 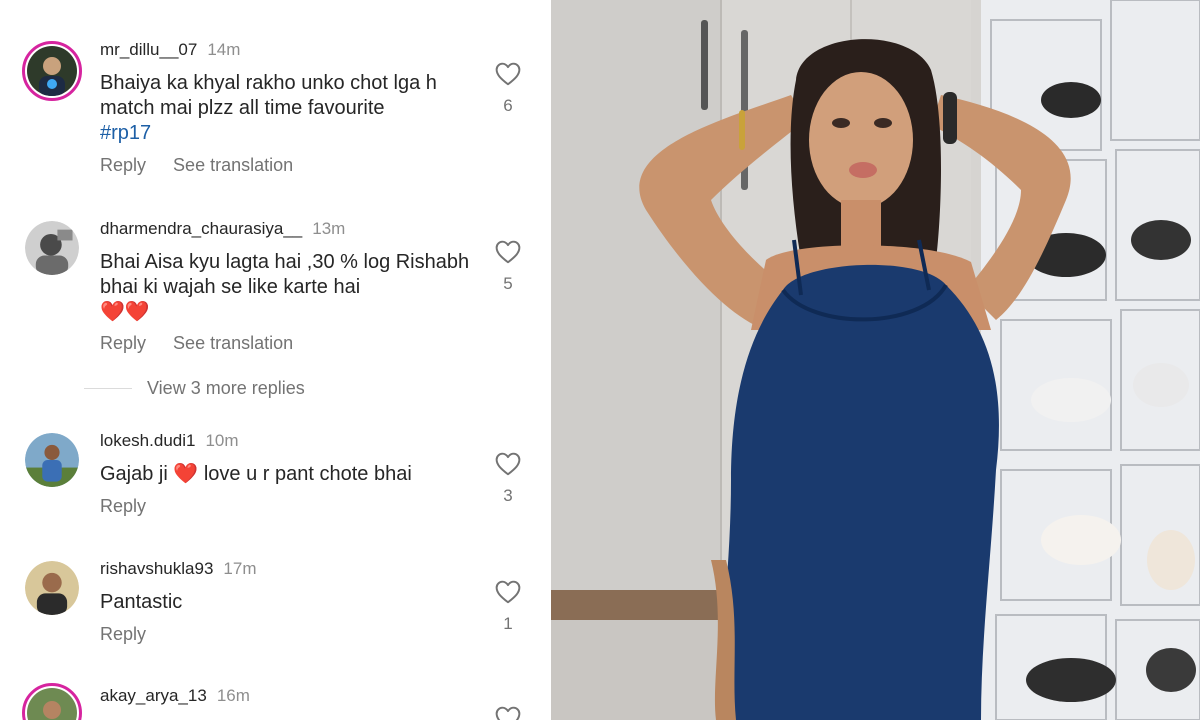 I want to click on comment-meta: mr_dillu__07 14m, so click(x=170, y=50).